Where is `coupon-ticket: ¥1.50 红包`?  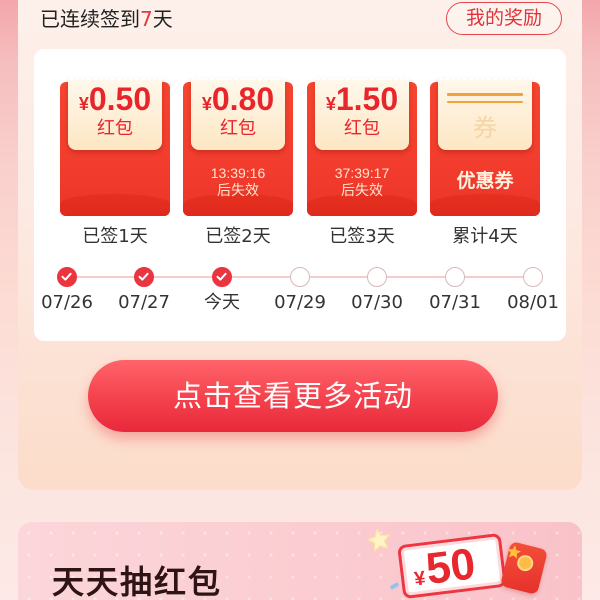 coupon-ticket: ¥1.50 红包 is located at coordinates (362, 114).